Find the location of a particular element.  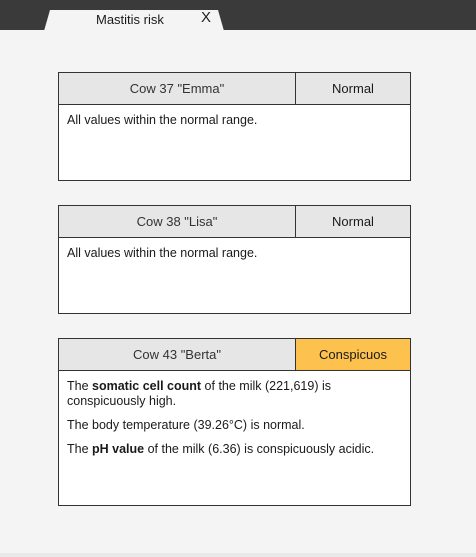

cow-card-header: Cow 43 "Berta" Conspicuos is located at coordinates (234, 355).